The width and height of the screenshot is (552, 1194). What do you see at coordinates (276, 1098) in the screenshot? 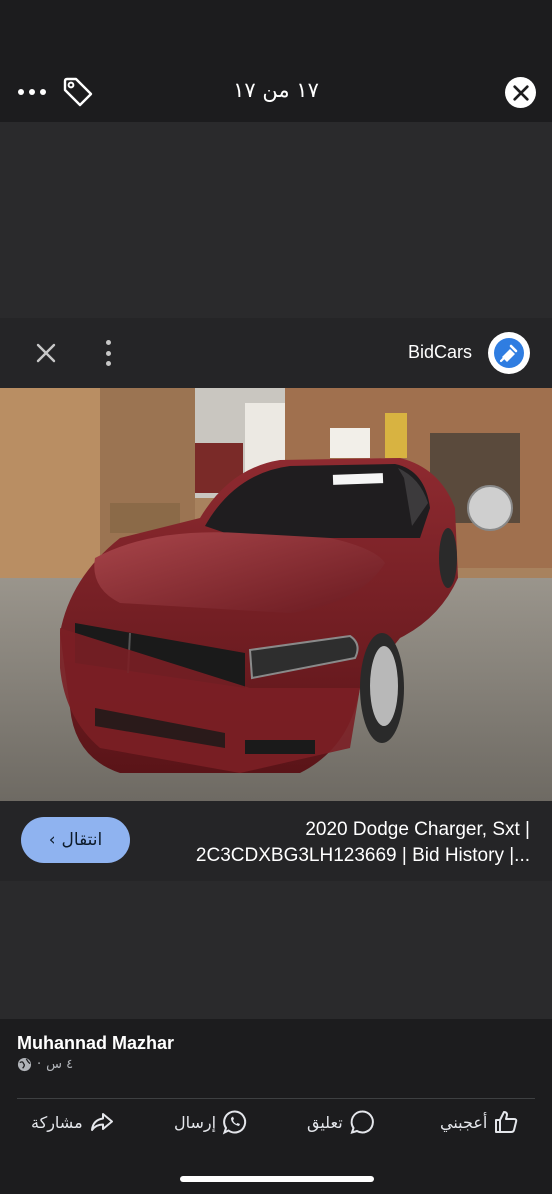
I see `divider` at bounding box center [276, 1098].